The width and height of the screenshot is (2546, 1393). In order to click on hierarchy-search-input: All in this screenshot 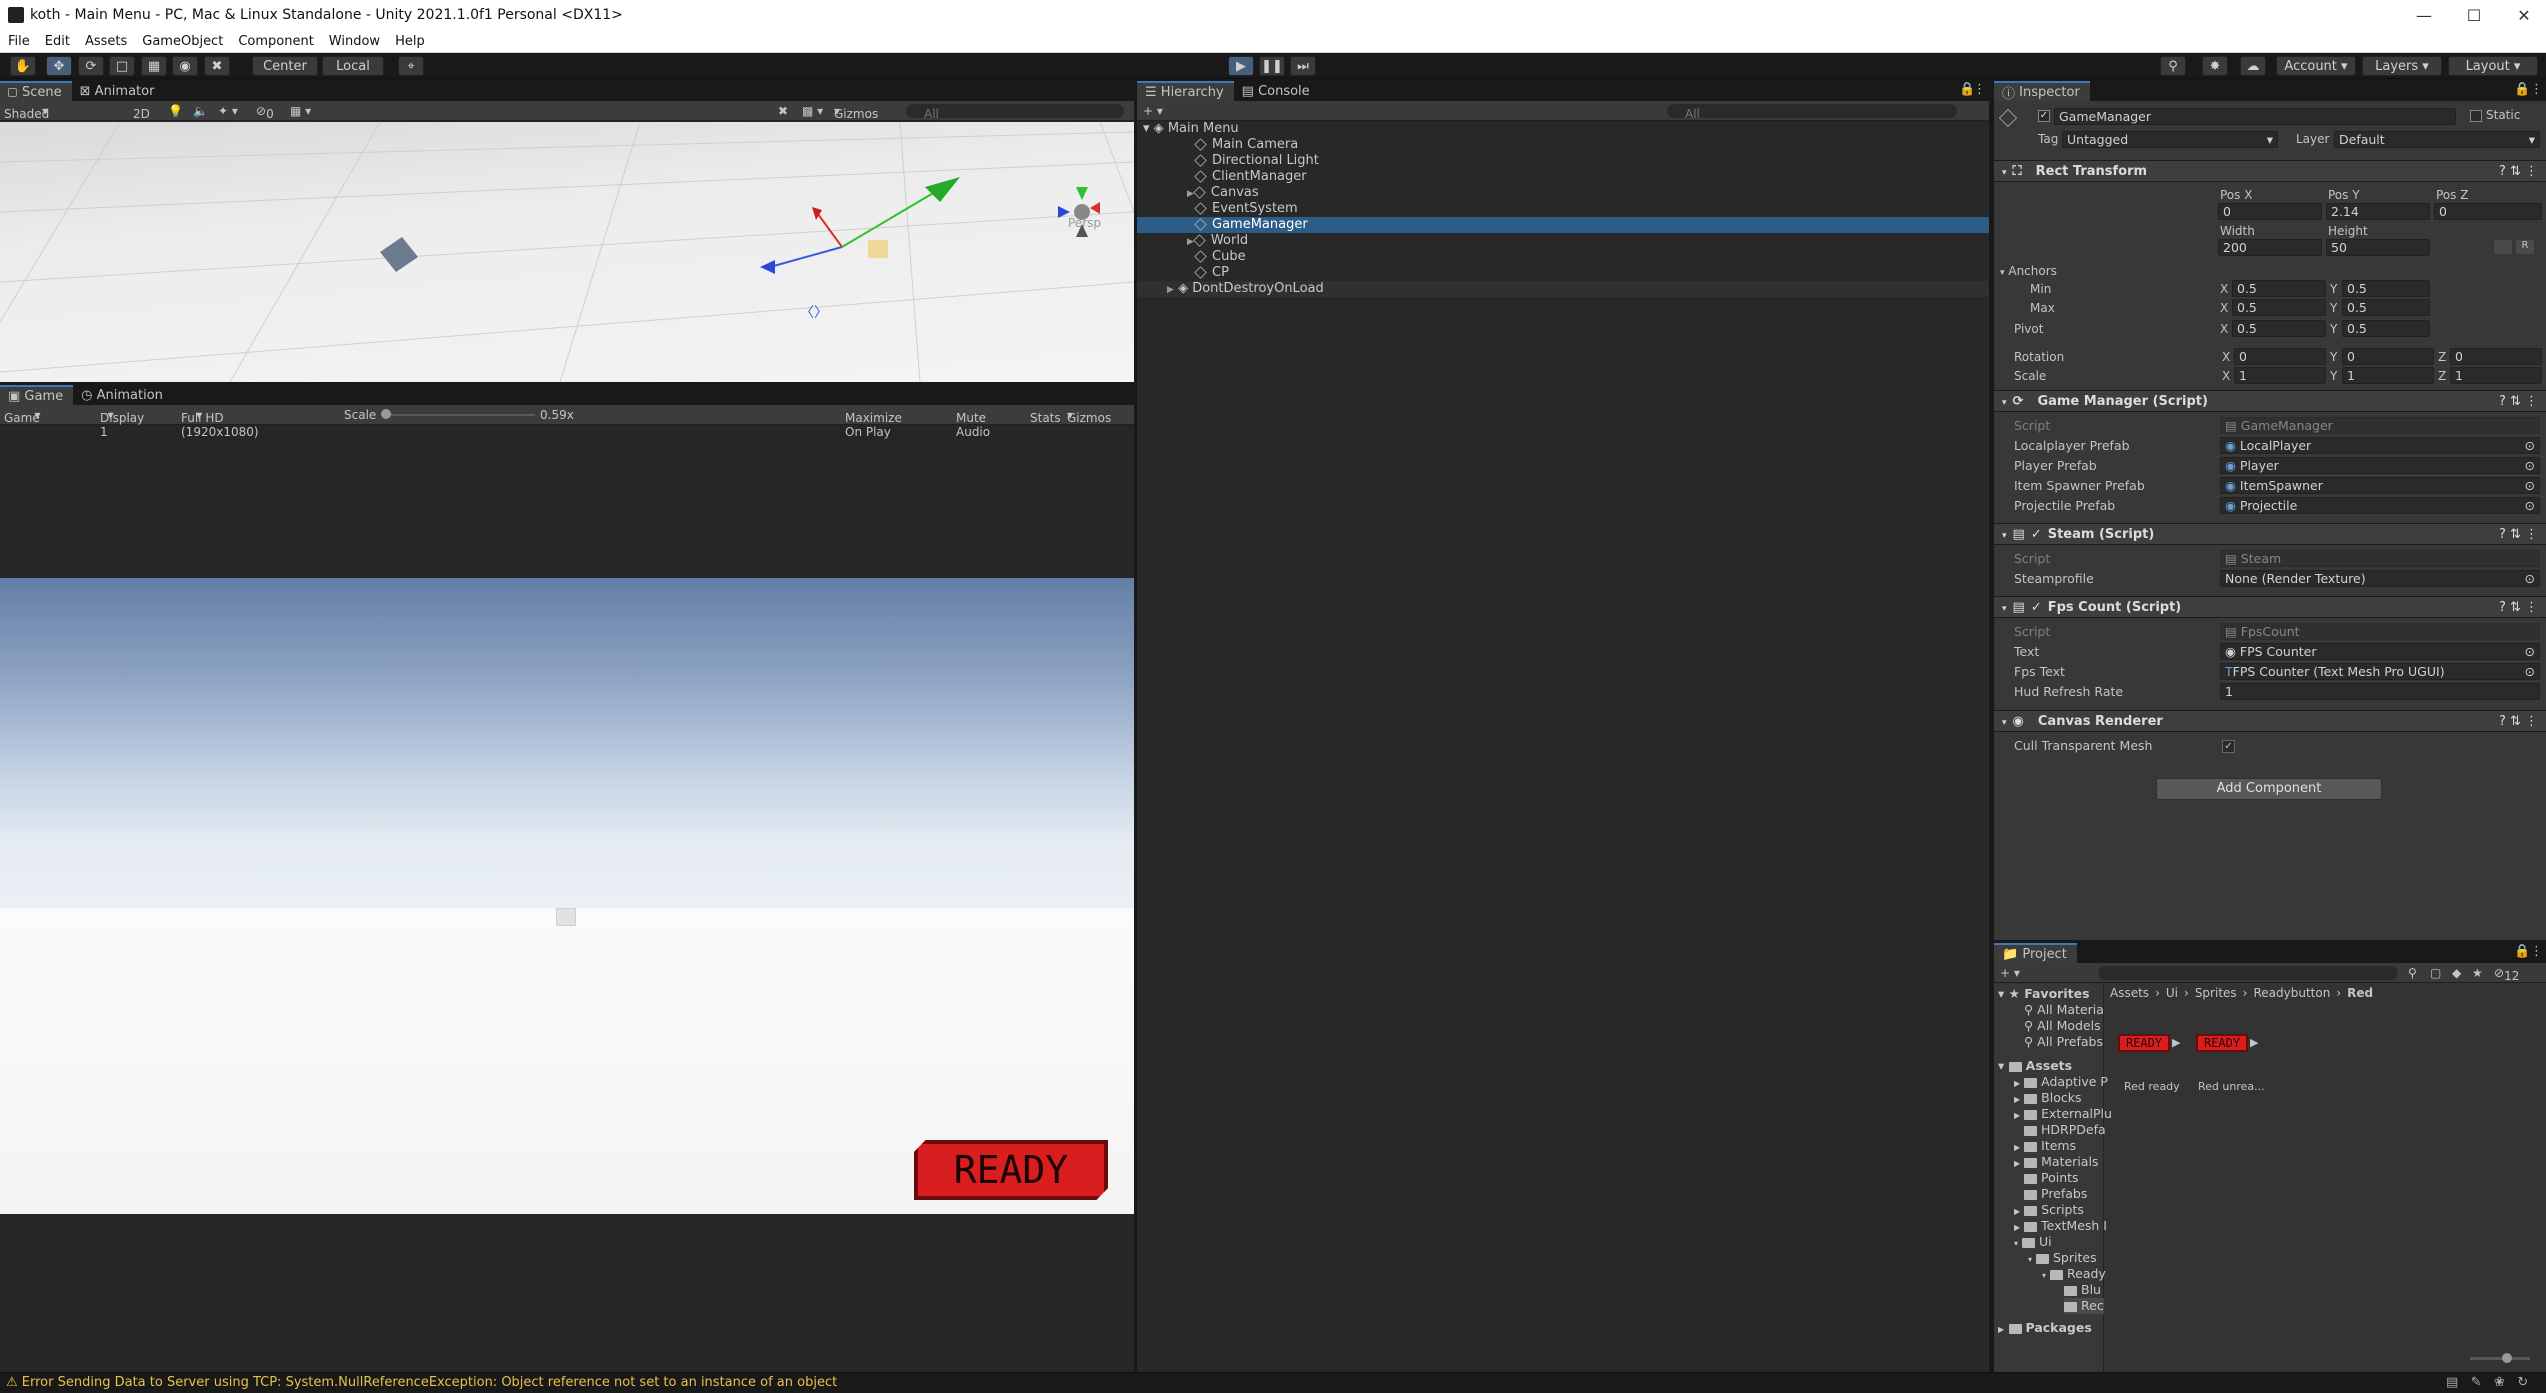, I will do `click(1812, 112)`.